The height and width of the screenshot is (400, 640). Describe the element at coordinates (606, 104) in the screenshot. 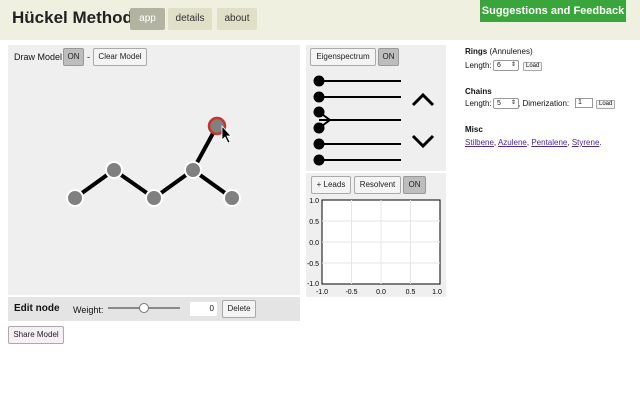

I see `chains-load-button: Load` at that location.